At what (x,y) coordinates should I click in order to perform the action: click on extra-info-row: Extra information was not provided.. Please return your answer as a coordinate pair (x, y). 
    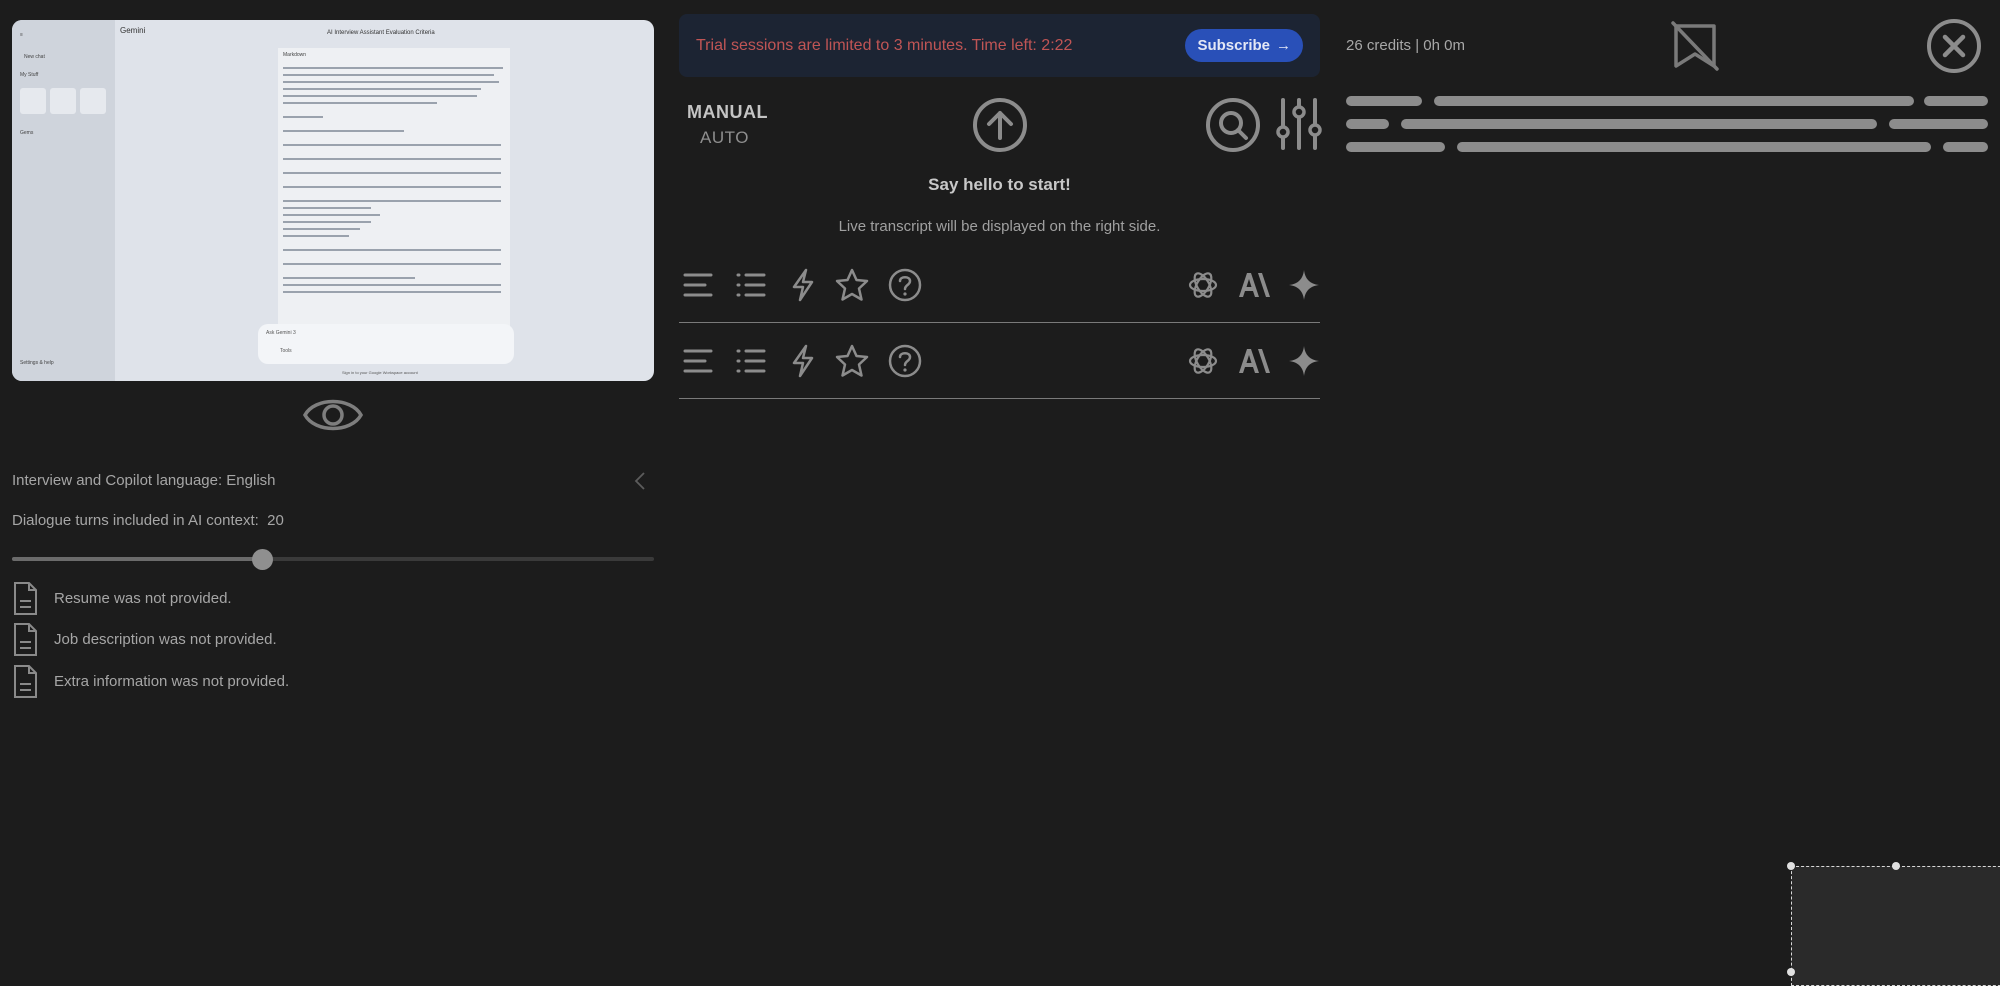
    Looking at the image, I should click on (150, 681).